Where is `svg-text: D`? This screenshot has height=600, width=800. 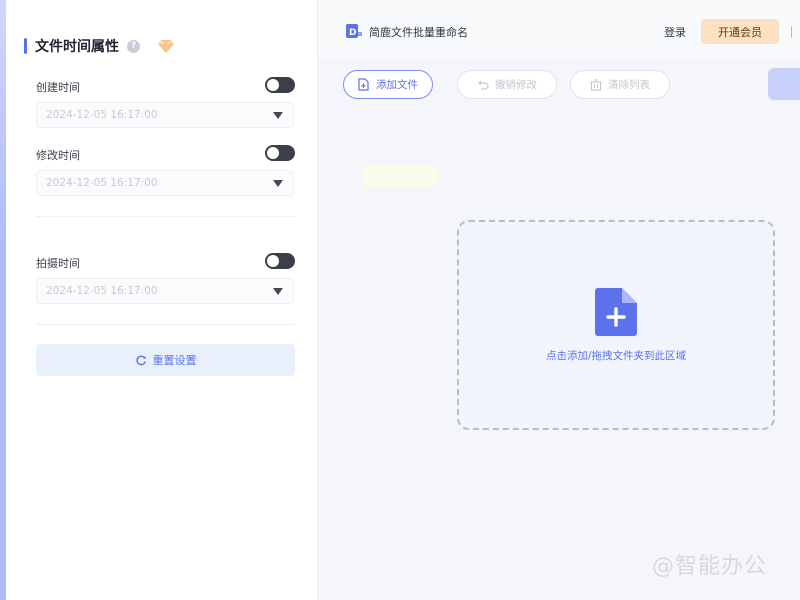 svg-text: D is located at coordinates (352, 33).